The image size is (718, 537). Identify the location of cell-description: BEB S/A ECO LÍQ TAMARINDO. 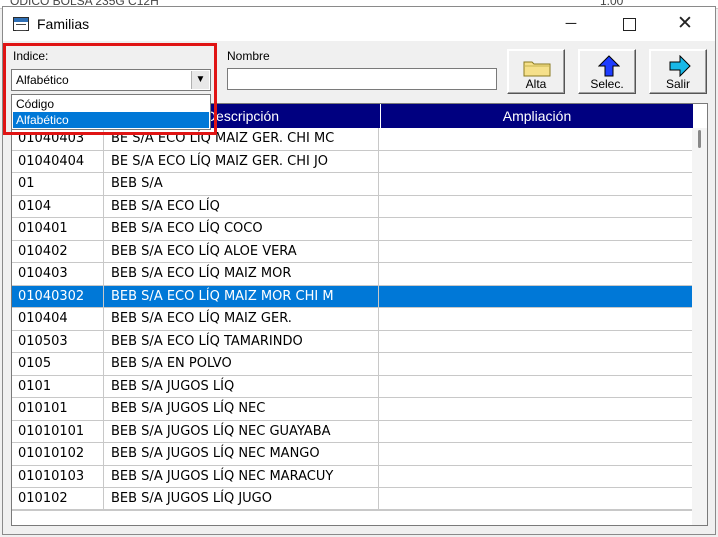
(242, 341).